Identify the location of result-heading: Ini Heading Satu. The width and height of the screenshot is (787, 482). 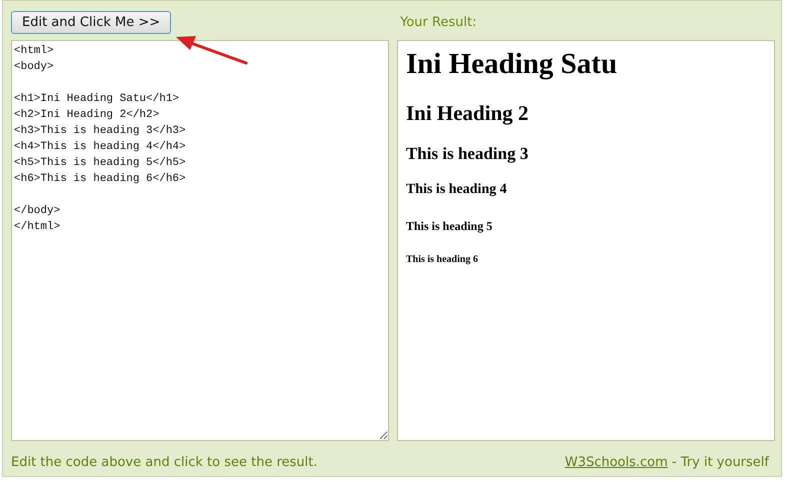
(512, 64).